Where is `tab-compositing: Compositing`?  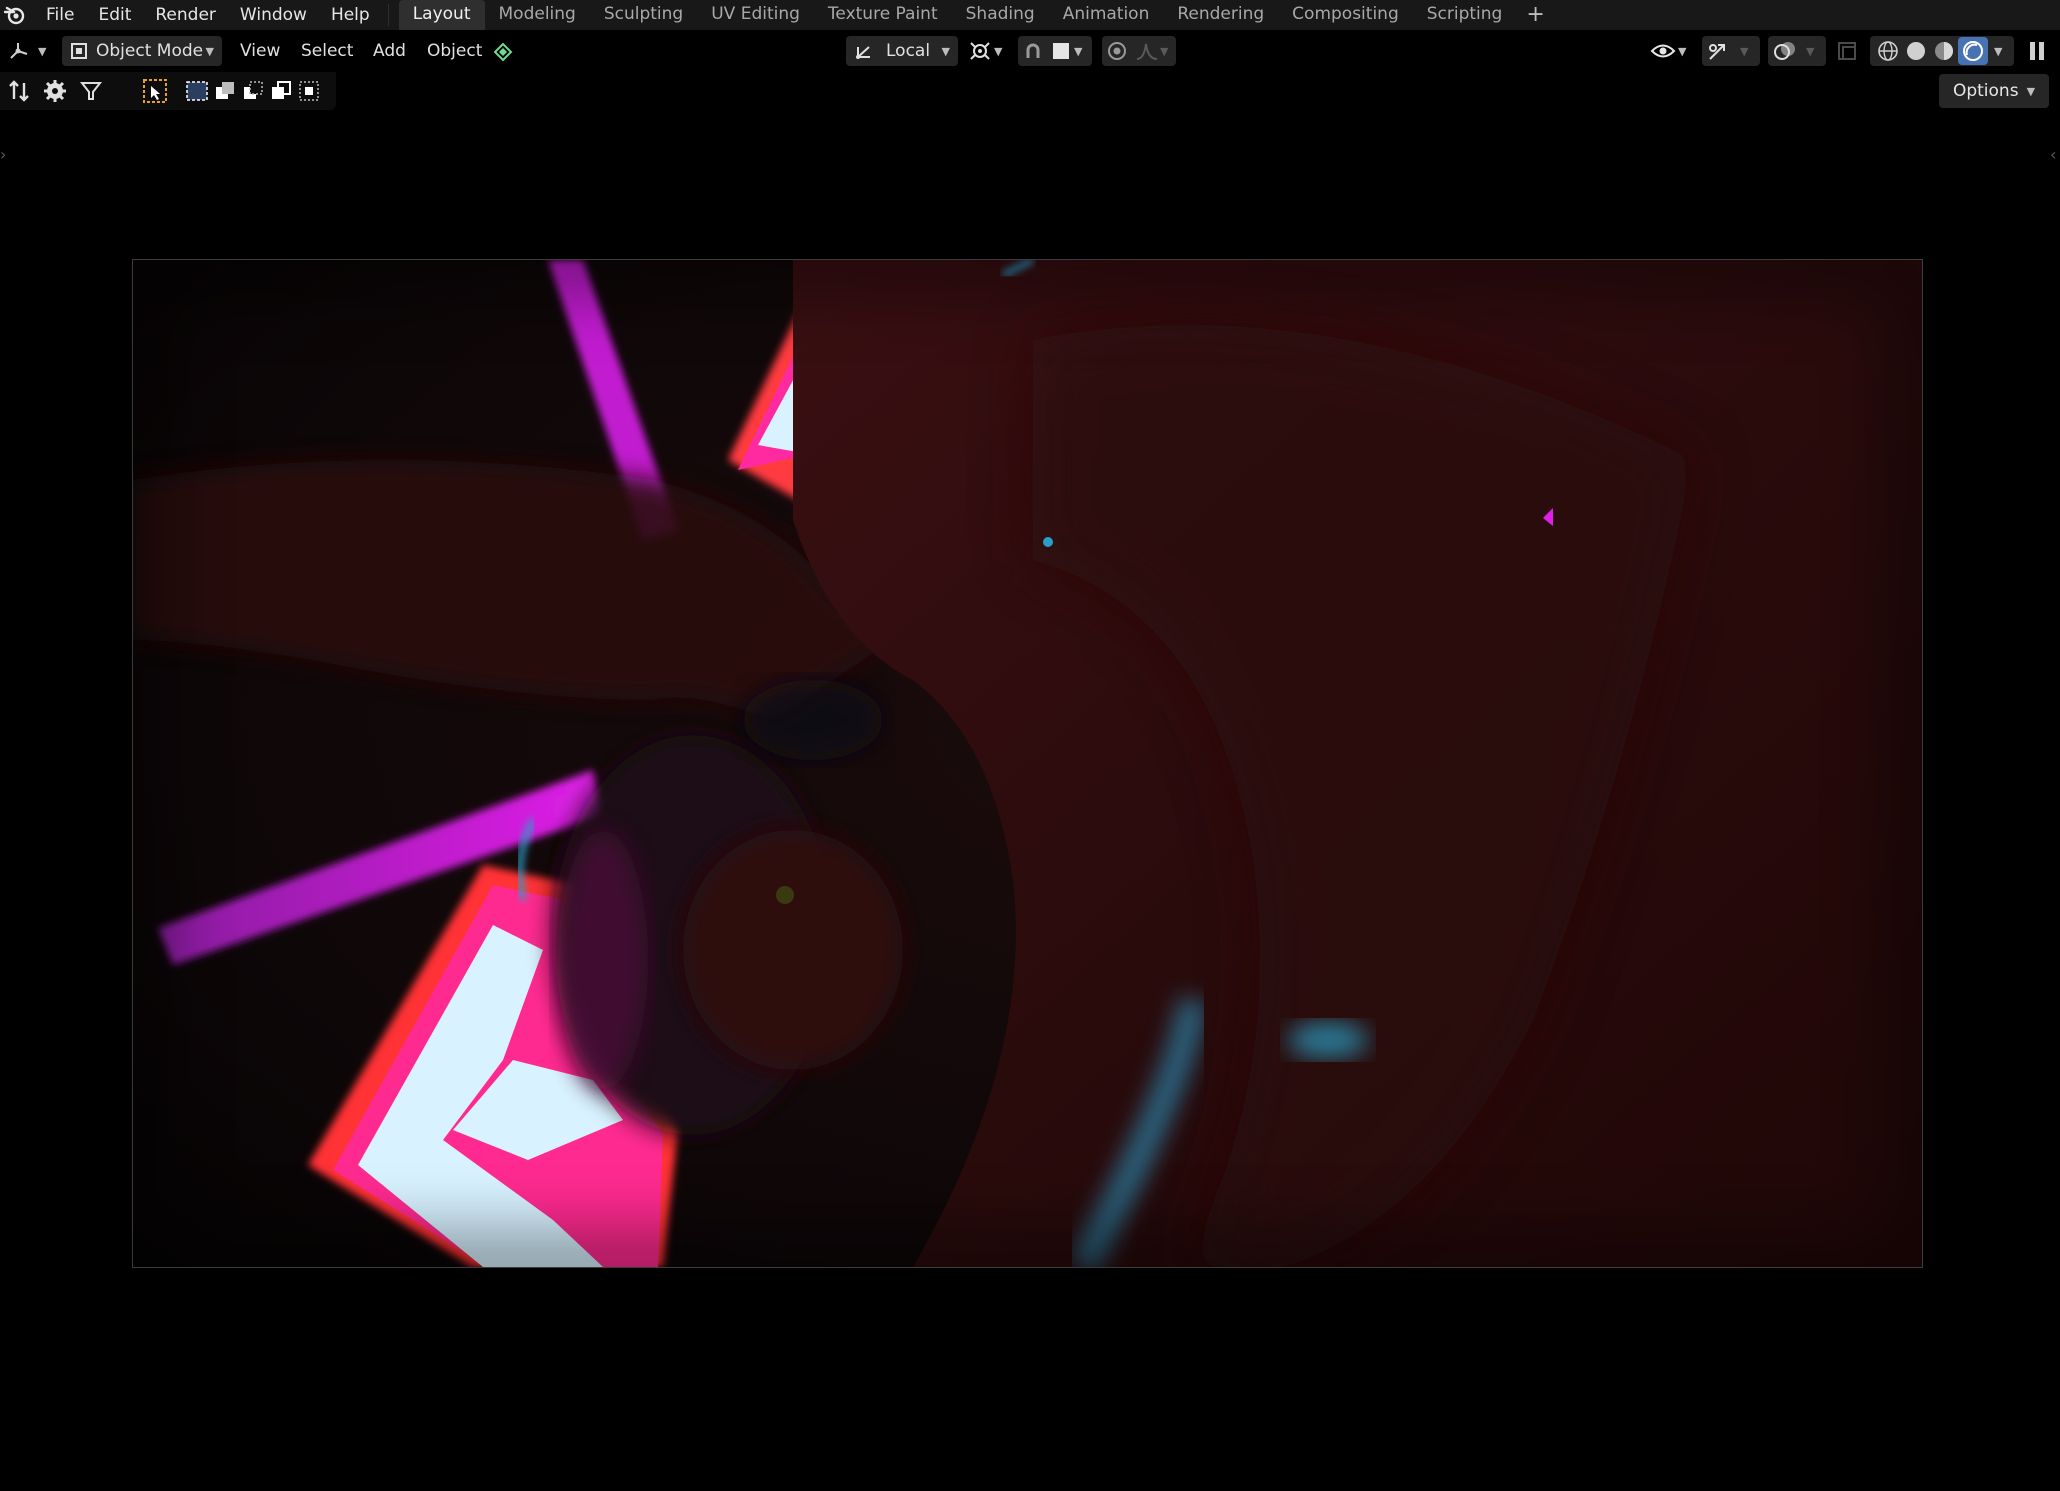 tab-compositing: Compositing is located at coordinates (1345, 15).